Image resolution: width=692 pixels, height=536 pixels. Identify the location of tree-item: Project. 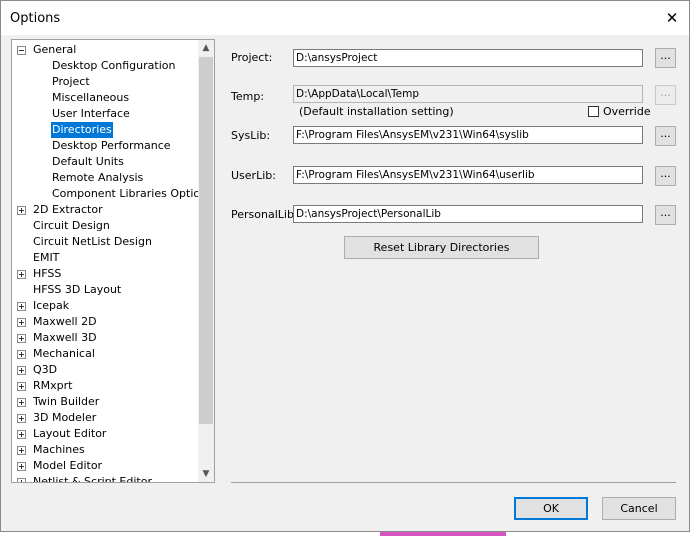
(105, 82).